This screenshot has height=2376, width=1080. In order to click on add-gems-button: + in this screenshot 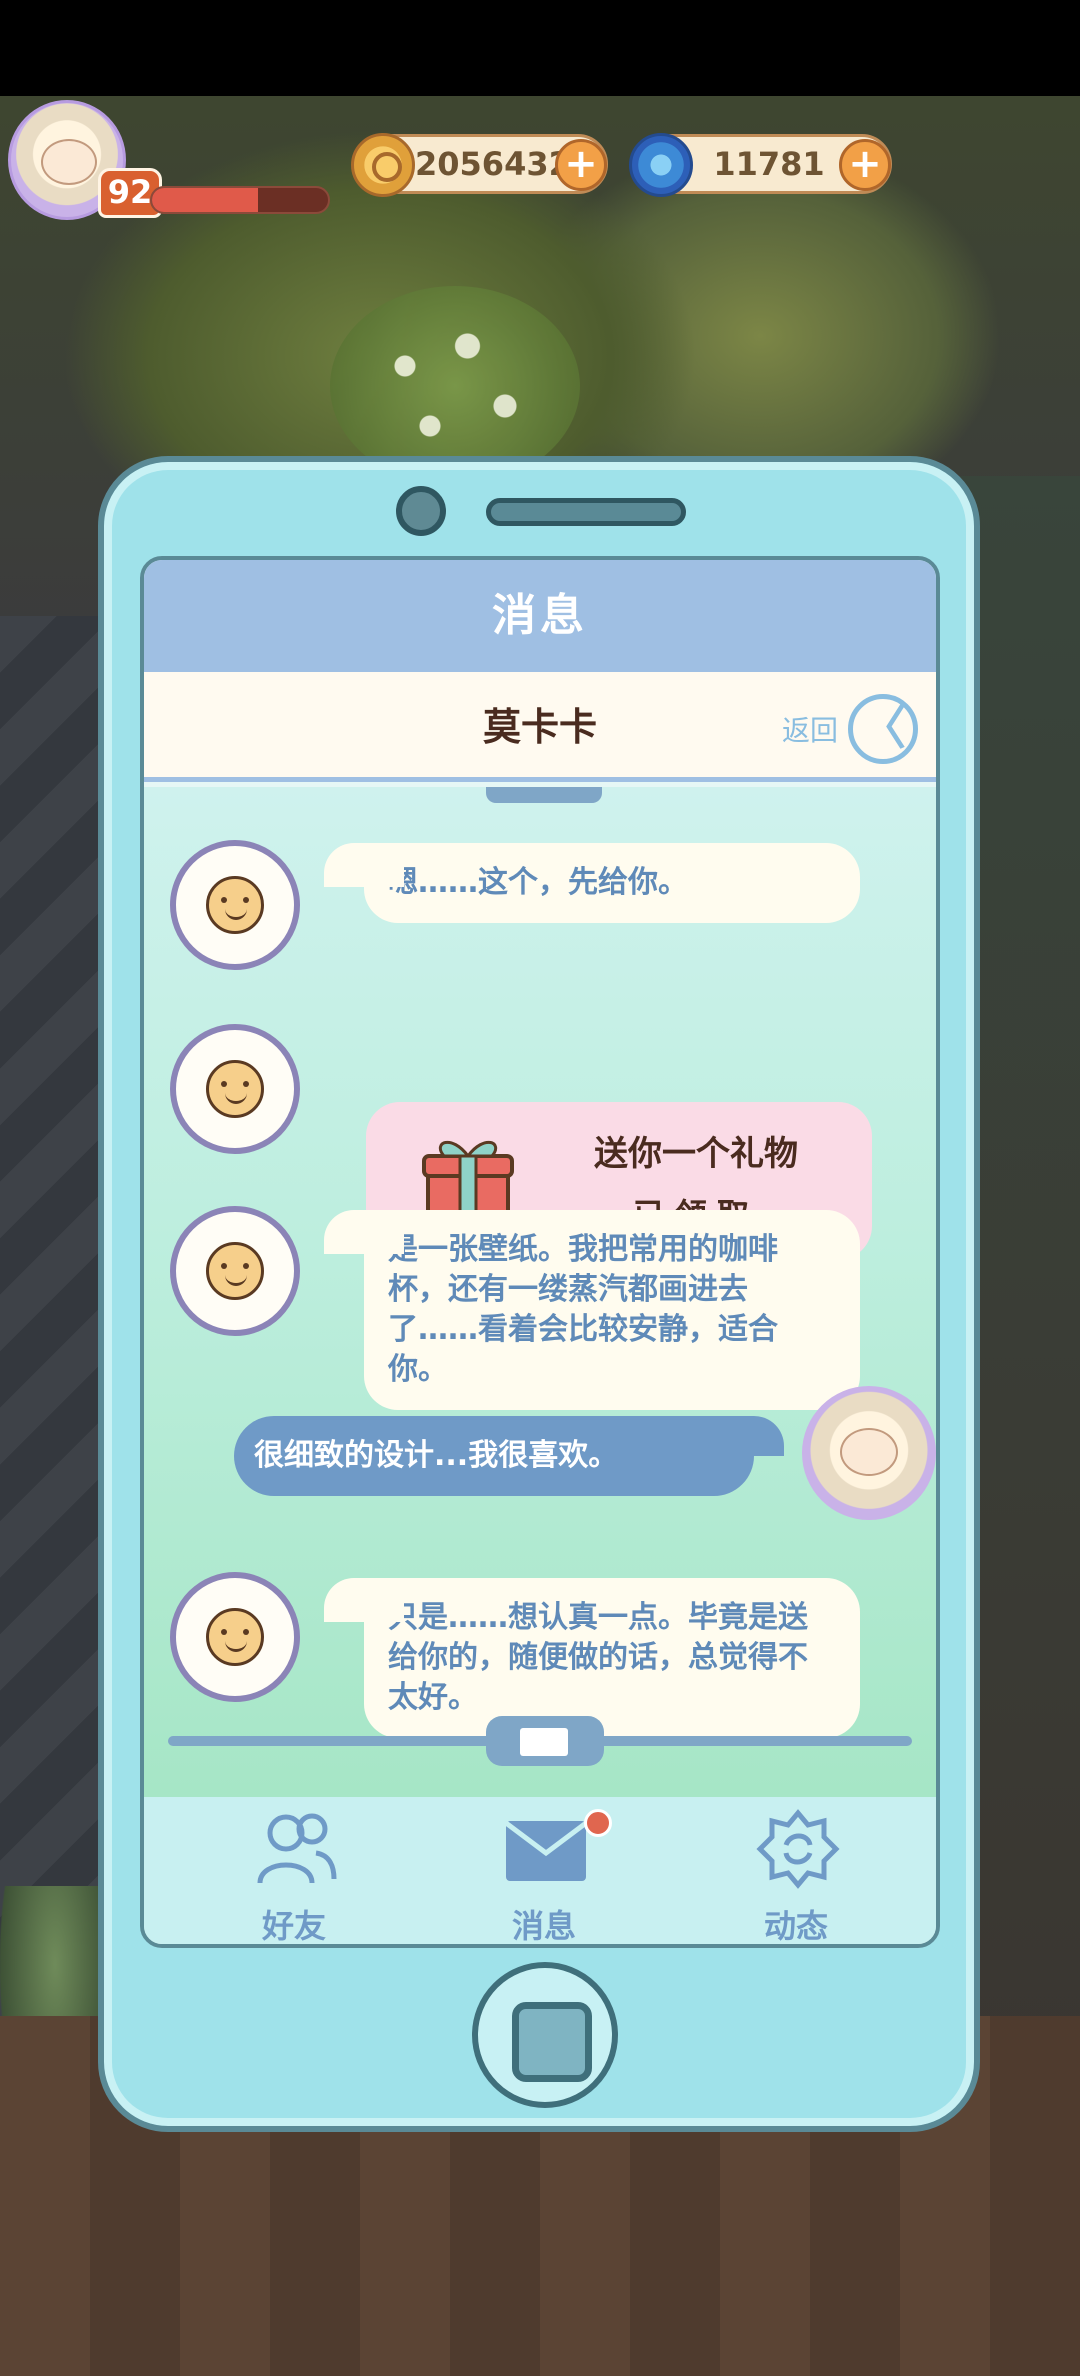, I will do `click(865, 165)`.